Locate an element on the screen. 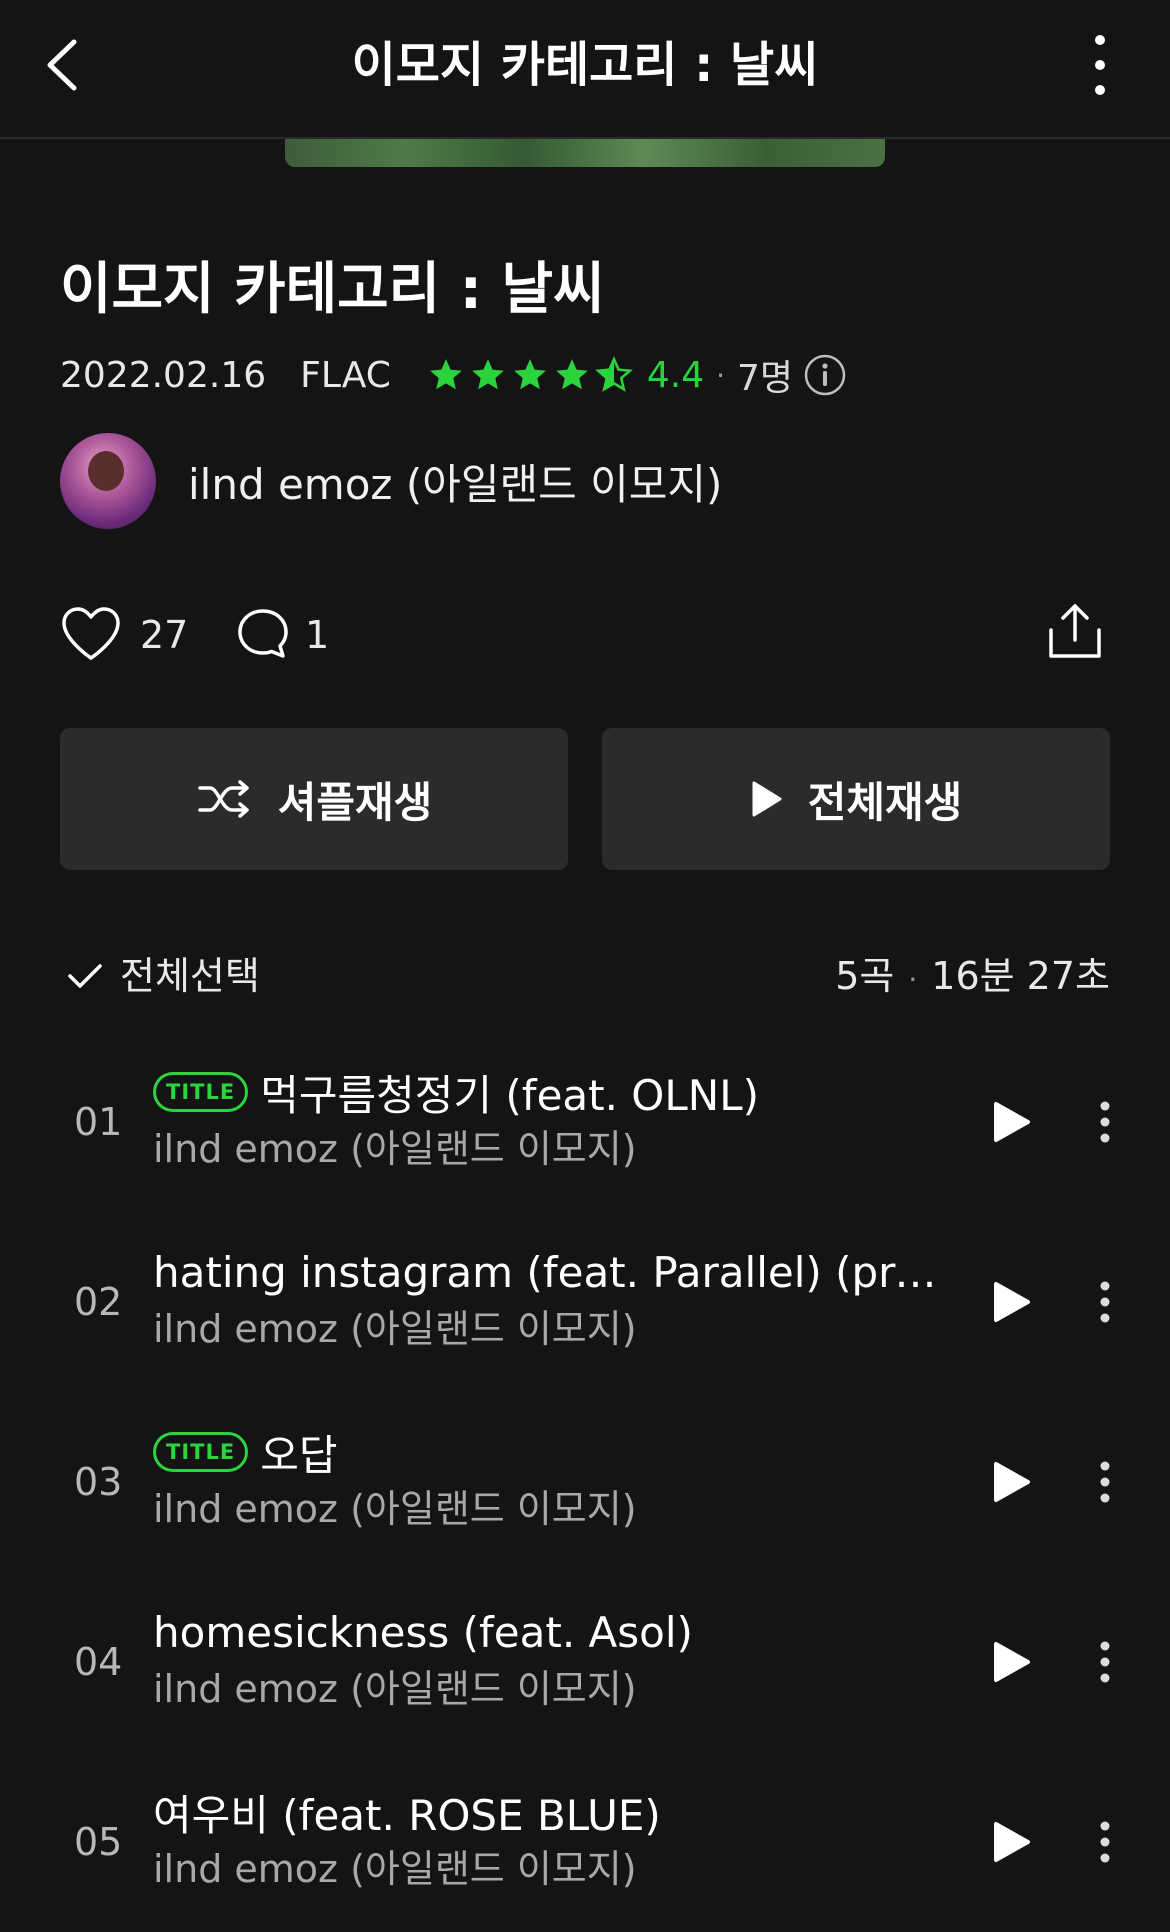 The width and height of the screenshot is (1170, 1932). half-star-icon is located at coordinates (613, 374).